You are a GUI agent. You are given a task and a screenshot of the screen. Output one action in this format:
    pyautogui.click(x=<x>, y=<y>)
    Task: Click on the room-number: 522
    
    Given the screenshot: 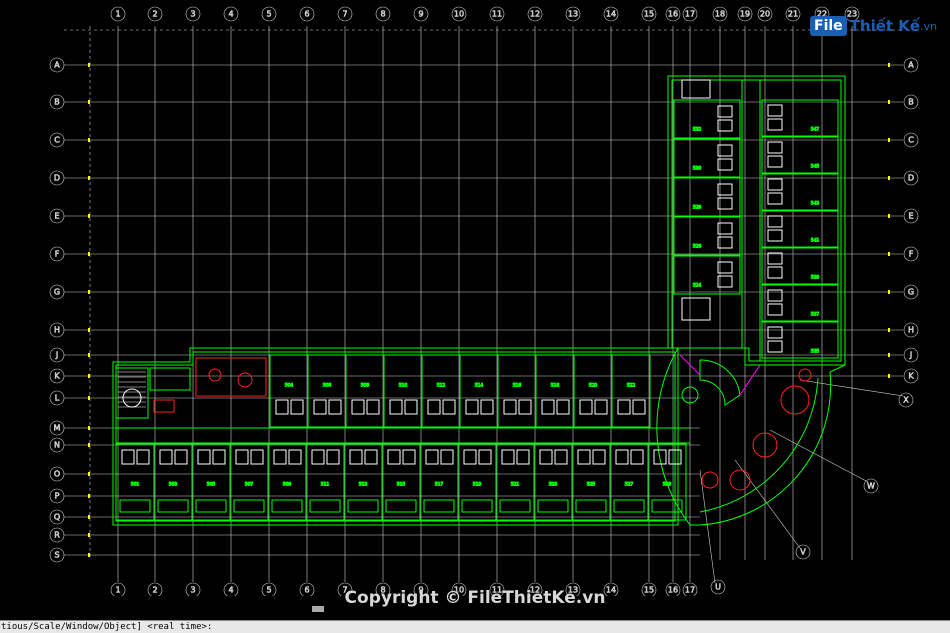 What is the action you would take?
    pyautogui.click(x=631, y=386)
    